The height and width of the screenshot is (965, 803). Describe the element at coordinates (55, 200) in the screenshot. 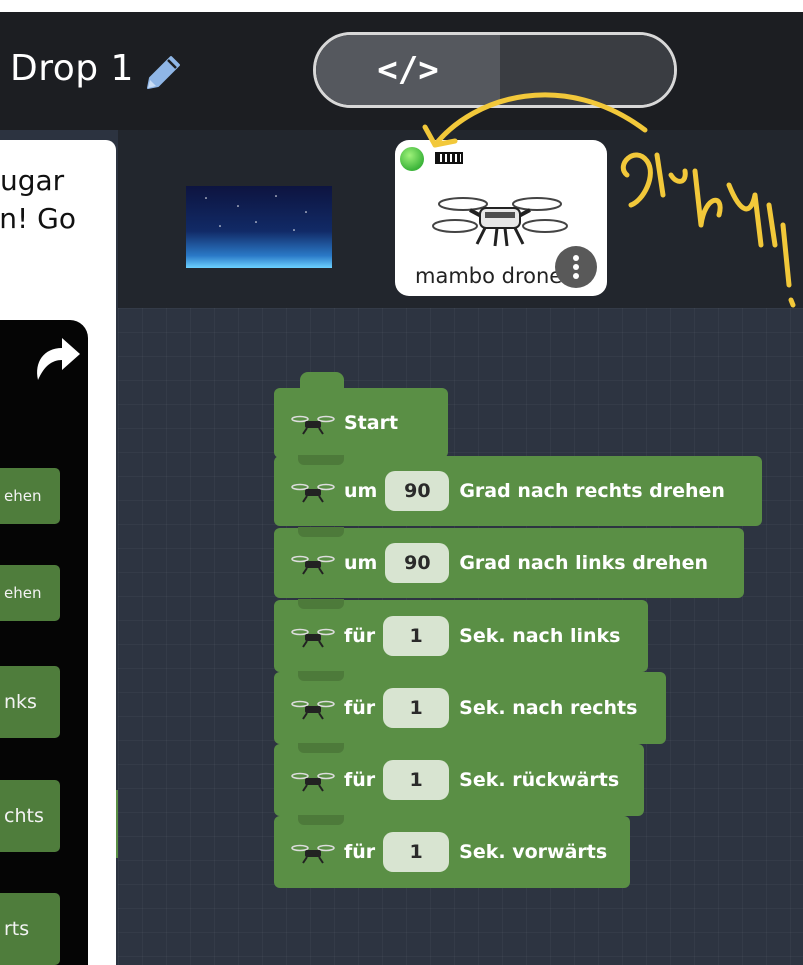

I see `instruction-text: ugar n! Go` at that location.